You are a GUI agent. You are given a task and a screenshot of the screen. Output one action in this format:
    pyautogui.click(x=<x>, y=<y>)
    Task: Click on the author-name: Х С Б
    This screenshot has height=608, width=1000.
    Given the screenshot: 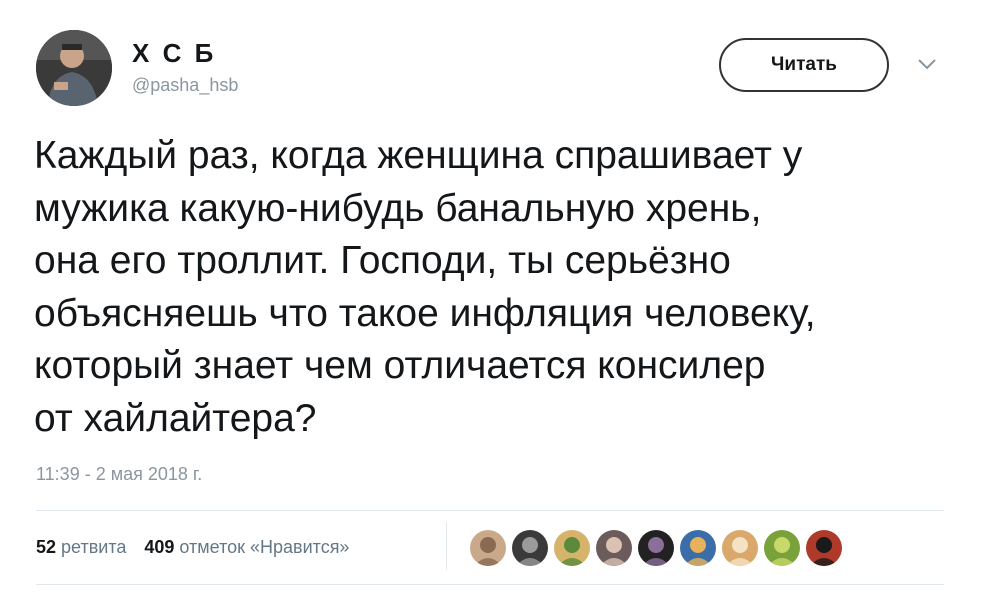 What is the action you would take?
    pyautogui.click(x=174, y=53)
    